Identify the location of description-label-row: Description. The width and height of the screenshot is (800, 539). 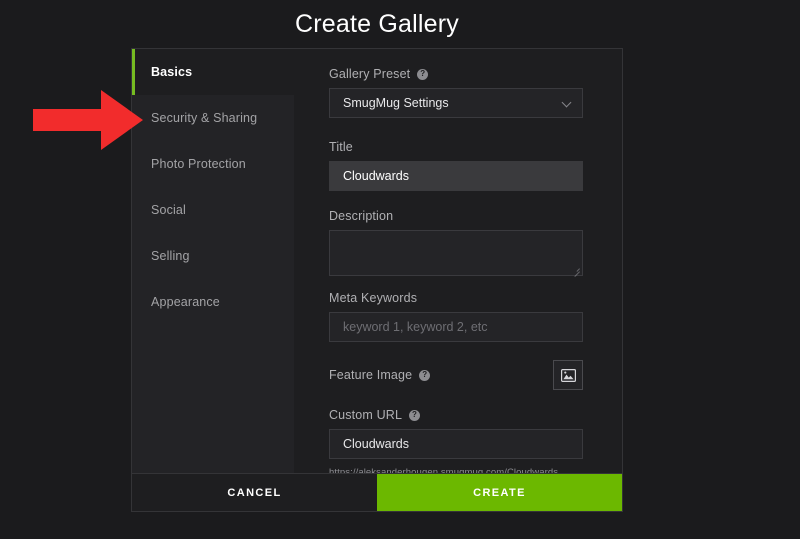
(456, 216).